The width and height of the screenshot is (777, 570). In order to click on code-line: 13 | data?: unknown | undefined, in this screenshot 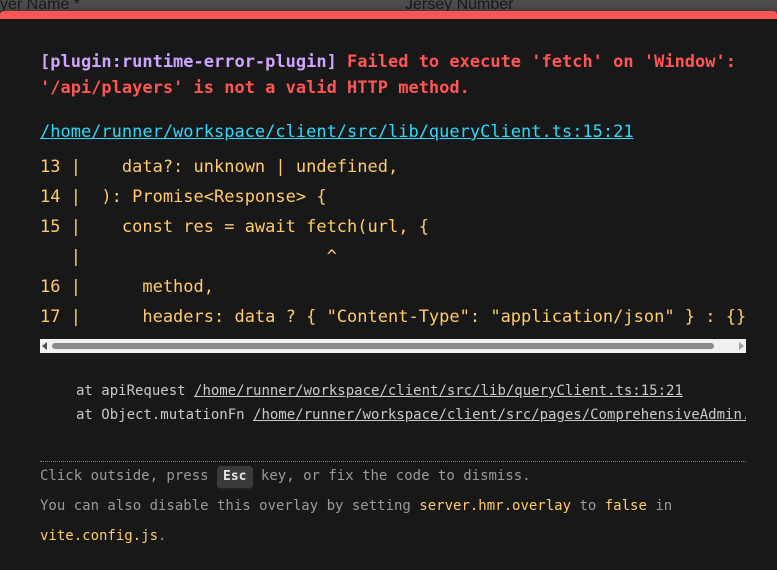, I will do `click(219, 167)`.